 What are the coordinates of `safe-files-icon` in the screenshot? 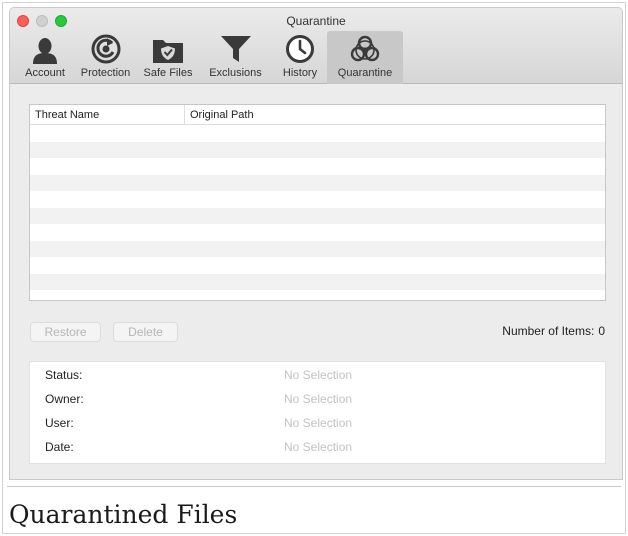 It's located at (168, 51).